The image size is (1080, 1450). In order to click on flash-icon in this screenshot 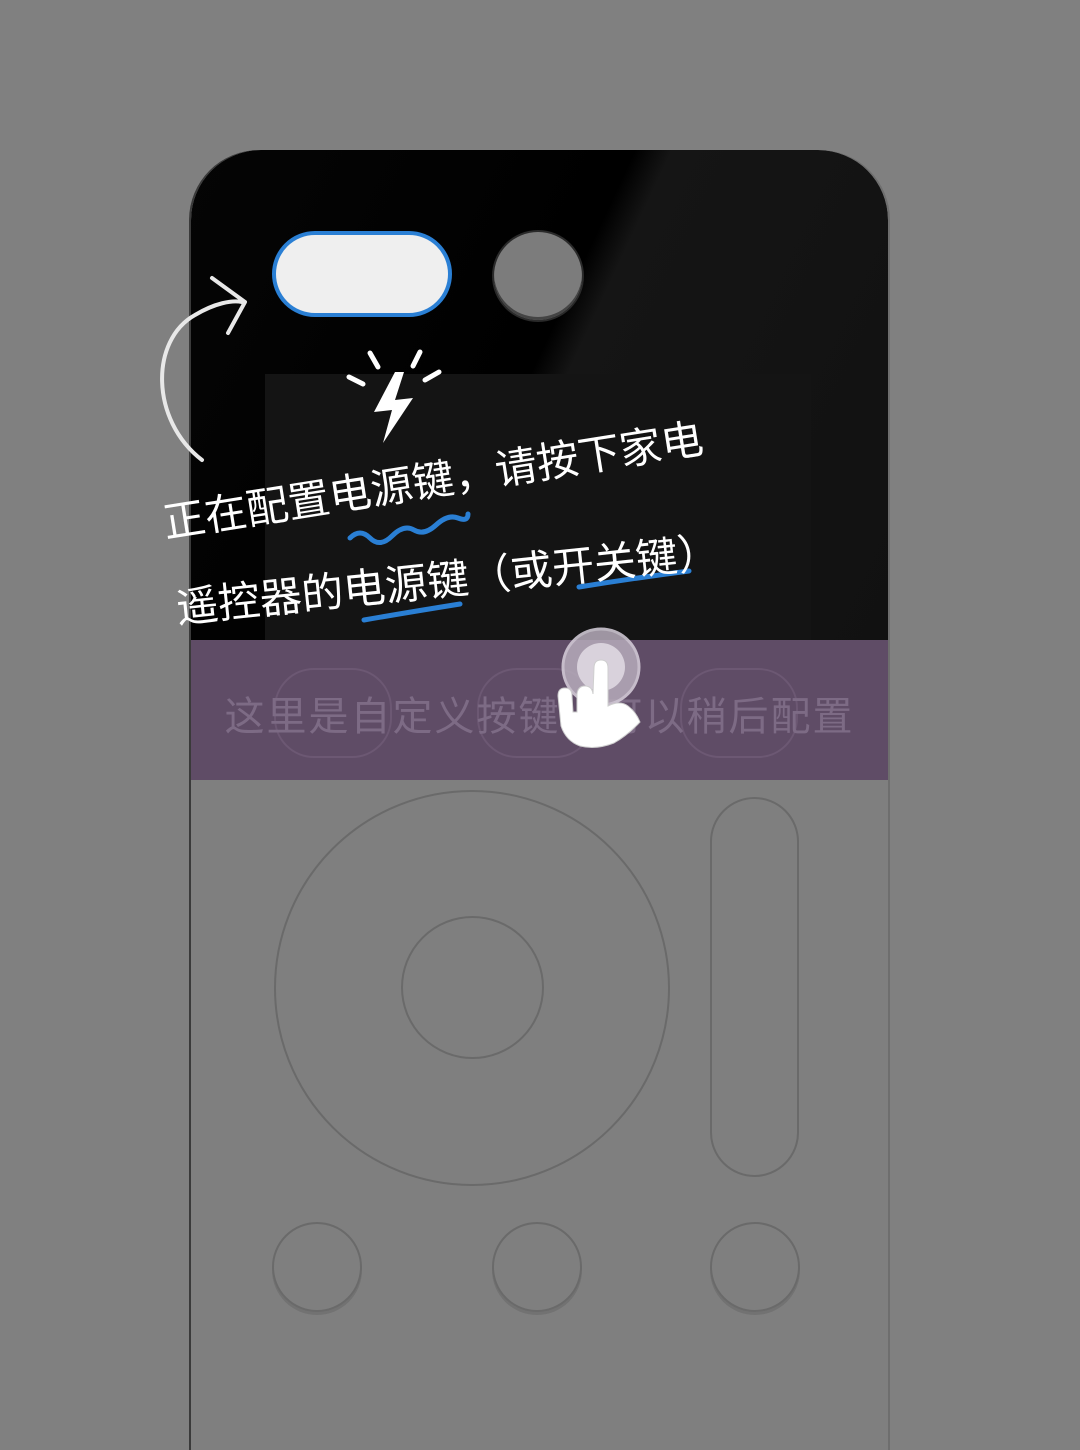, I will do `click(394, 396)`.